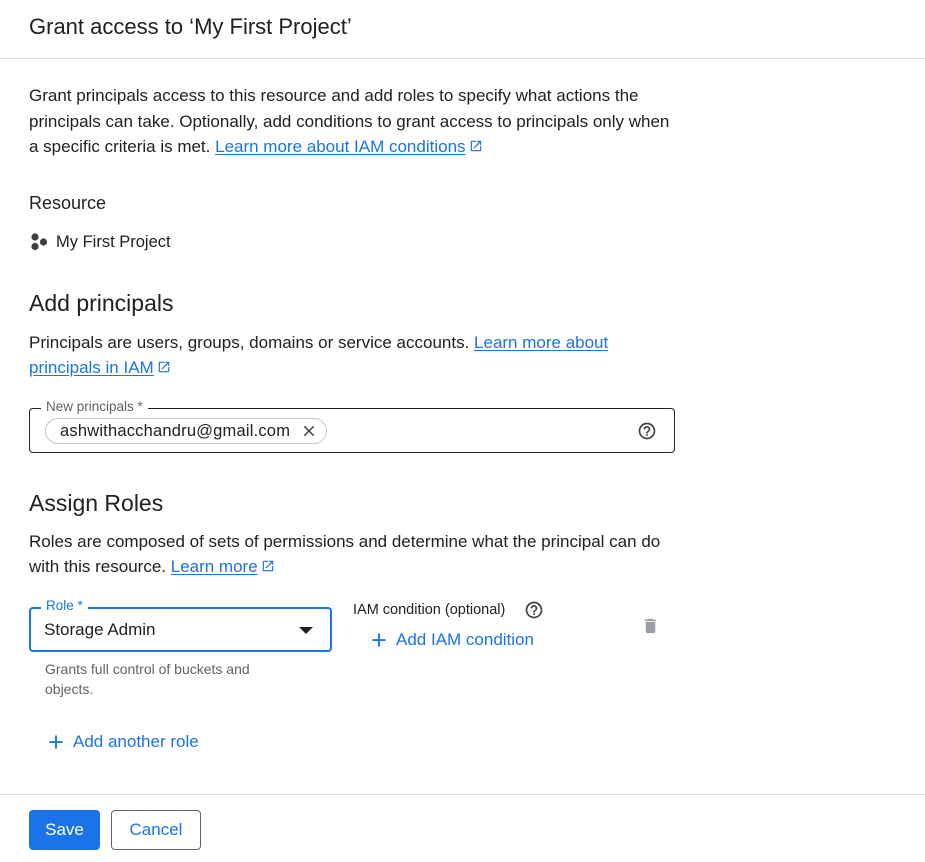 This screenshot has height=862, width=925. Describe the element at coordinates (214, 566) in the screenshot. I see `roles-learn-more-link-text: Learn more` at that location.